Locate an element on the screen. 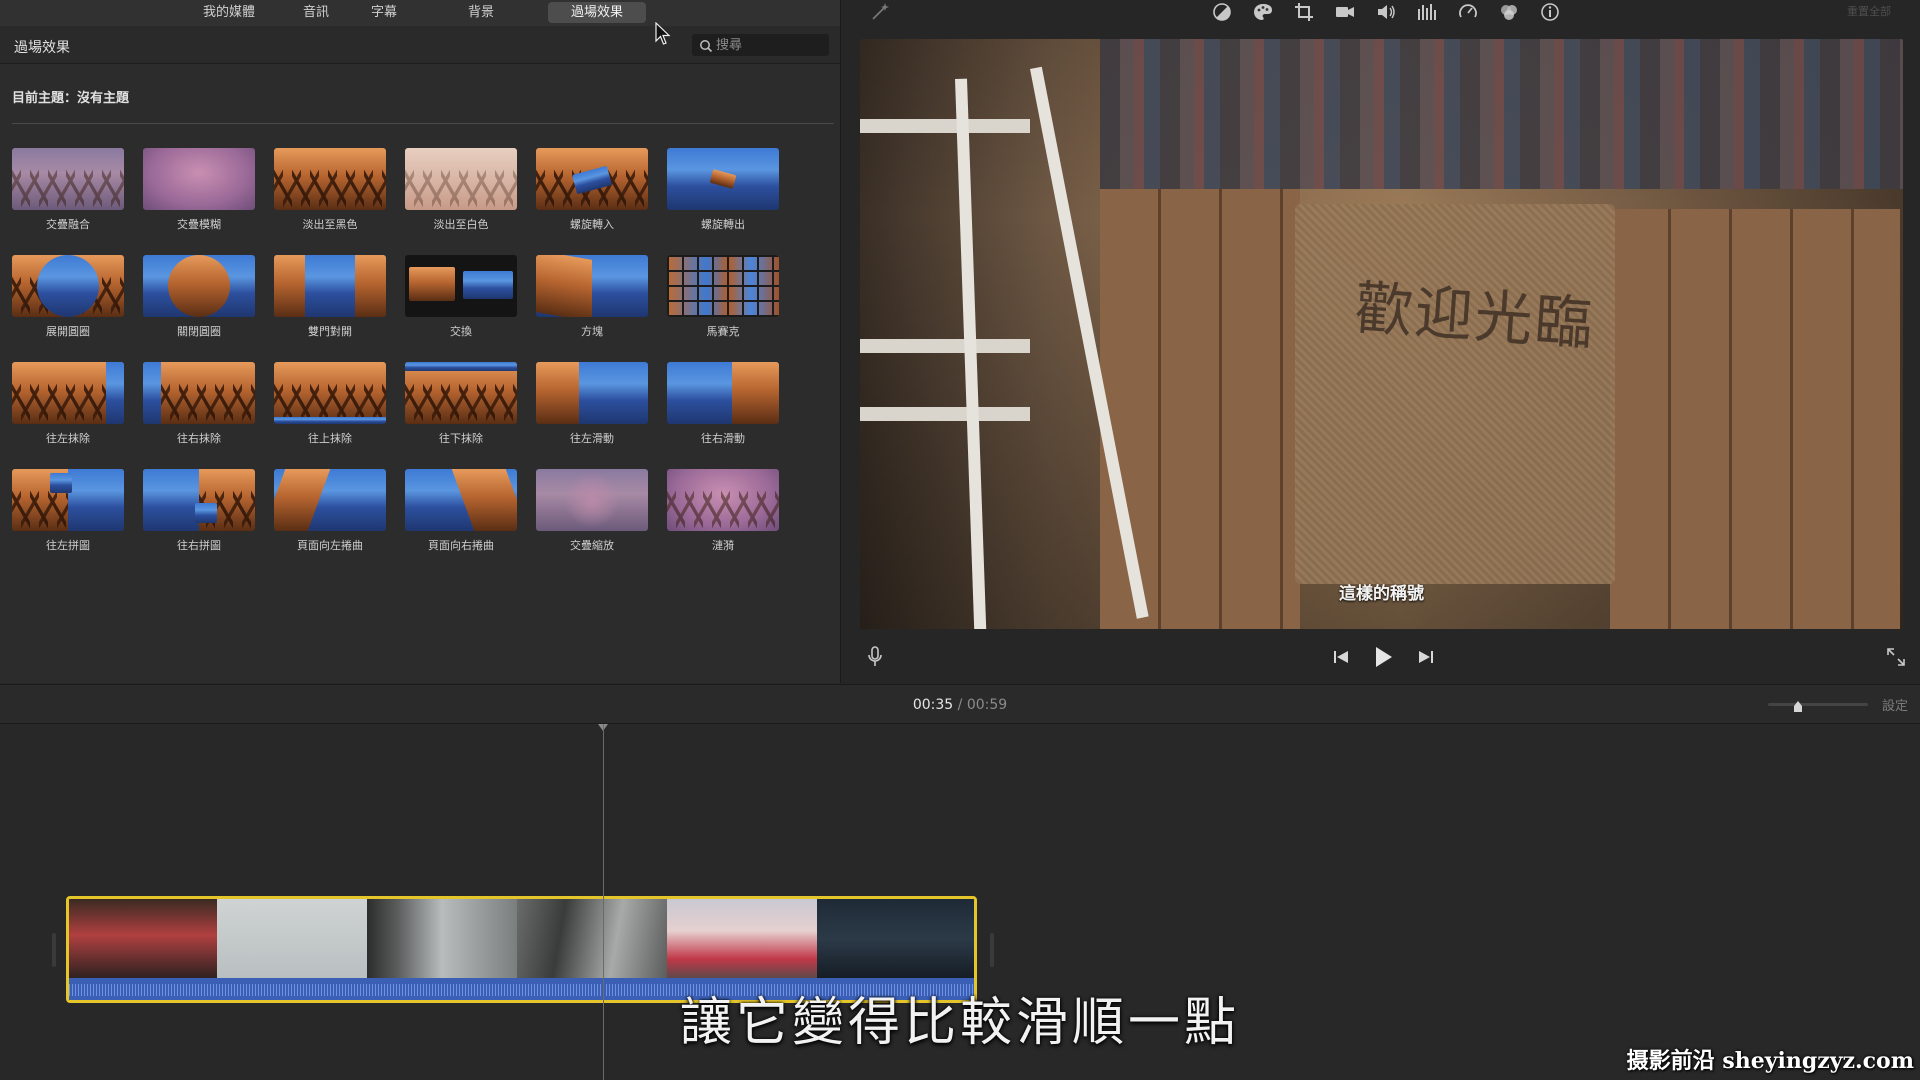  zoom-slider-track is located at coordinates (1818, 704).